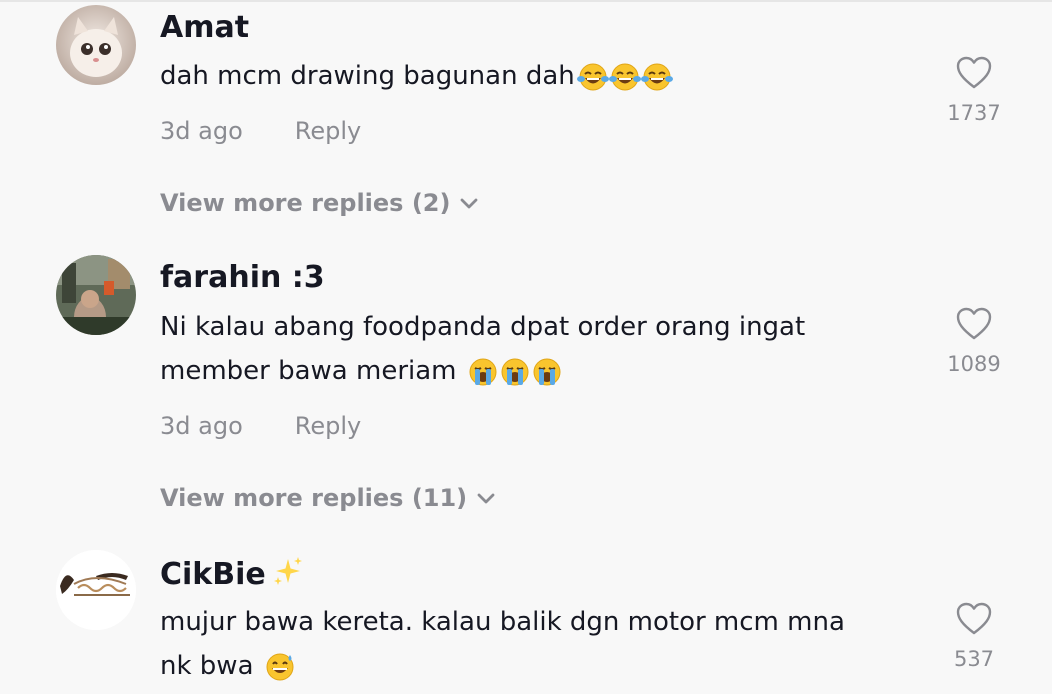 This screenshot has width=1052, height=694. Describe the element at coordinates (526, 1) in the screenshot. I see `top-divider` at that location.